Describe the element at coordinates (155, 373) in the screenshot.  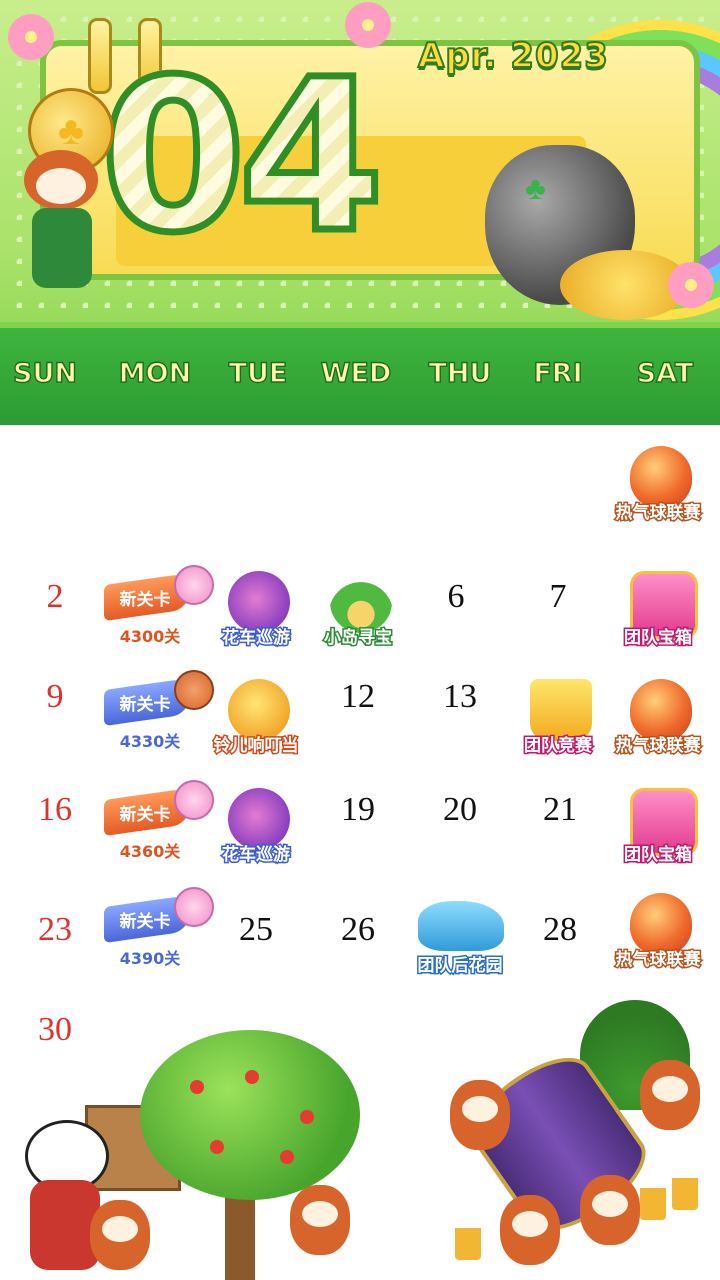
I see `weekday-mon: MON` at that location.